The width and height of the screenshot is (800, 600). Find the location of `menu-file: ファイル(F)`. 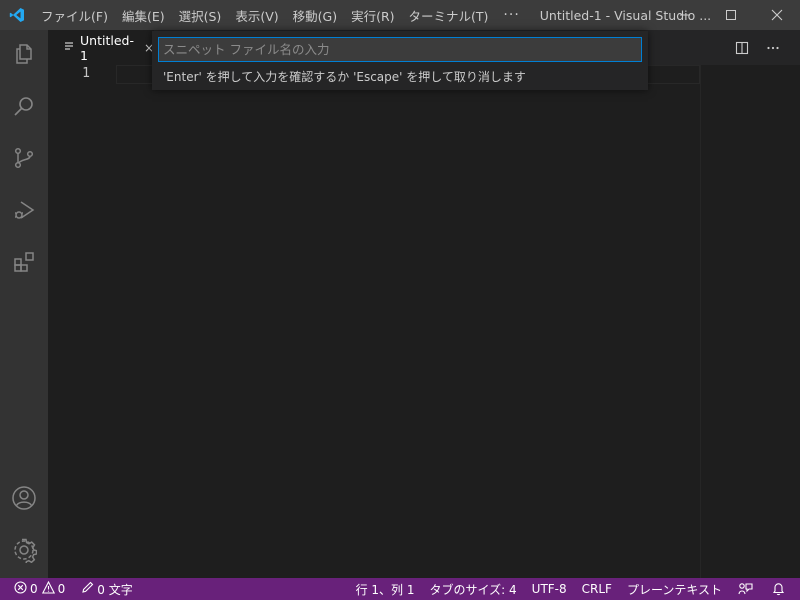

menu-file: ファイル(F) is located at coordinates (74, 15).